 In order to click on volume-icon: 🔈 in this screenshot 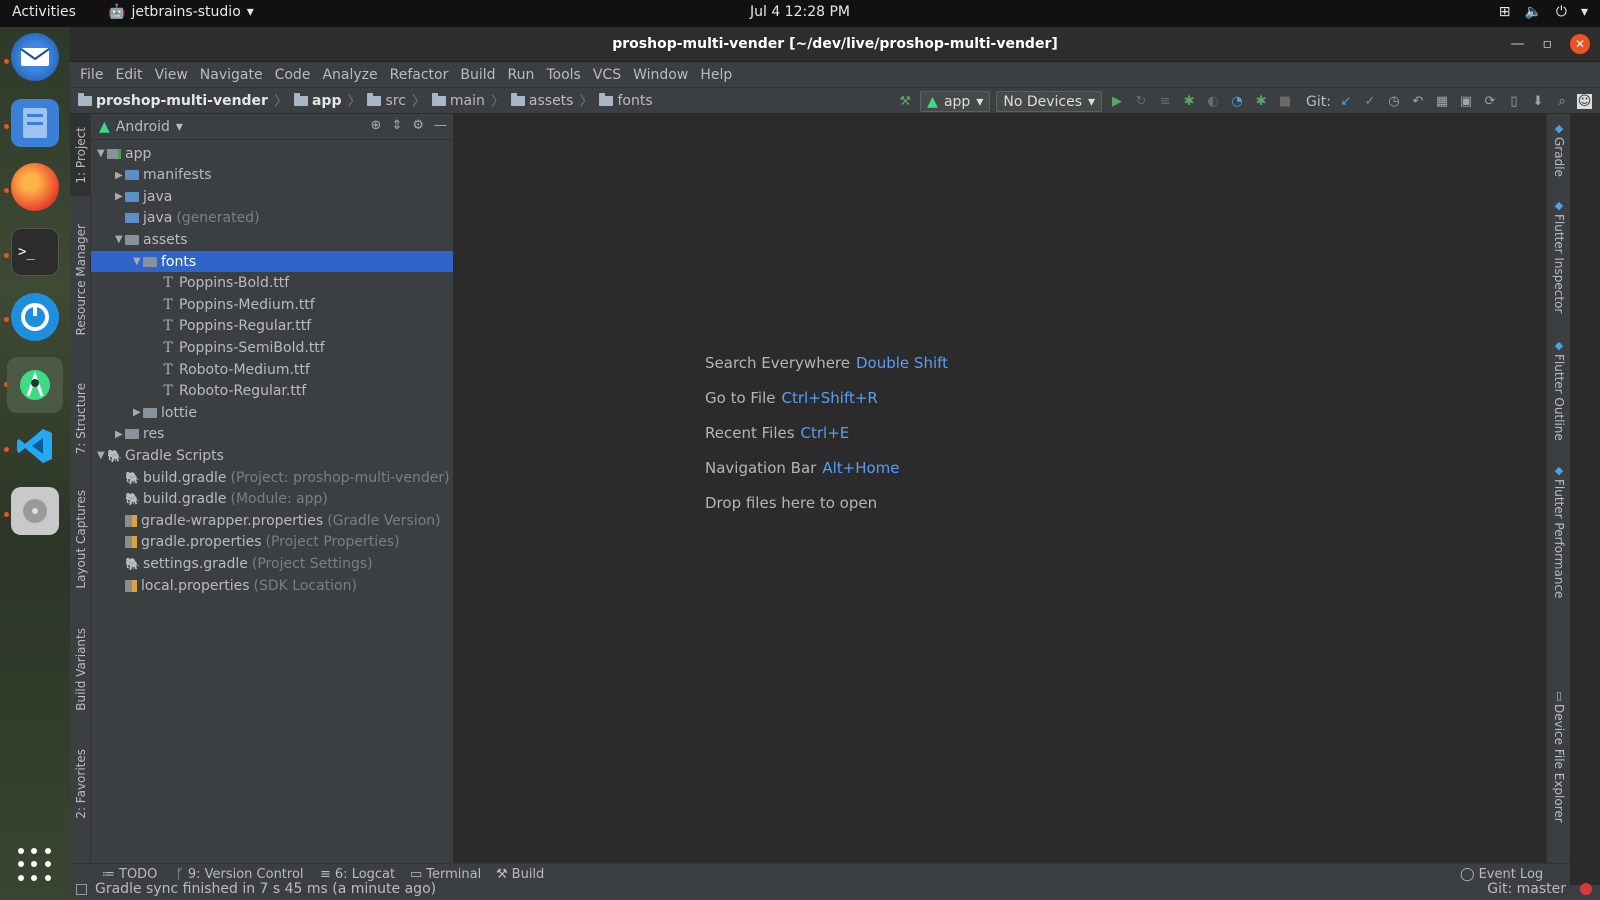, I will do `click(1532, 12)`.